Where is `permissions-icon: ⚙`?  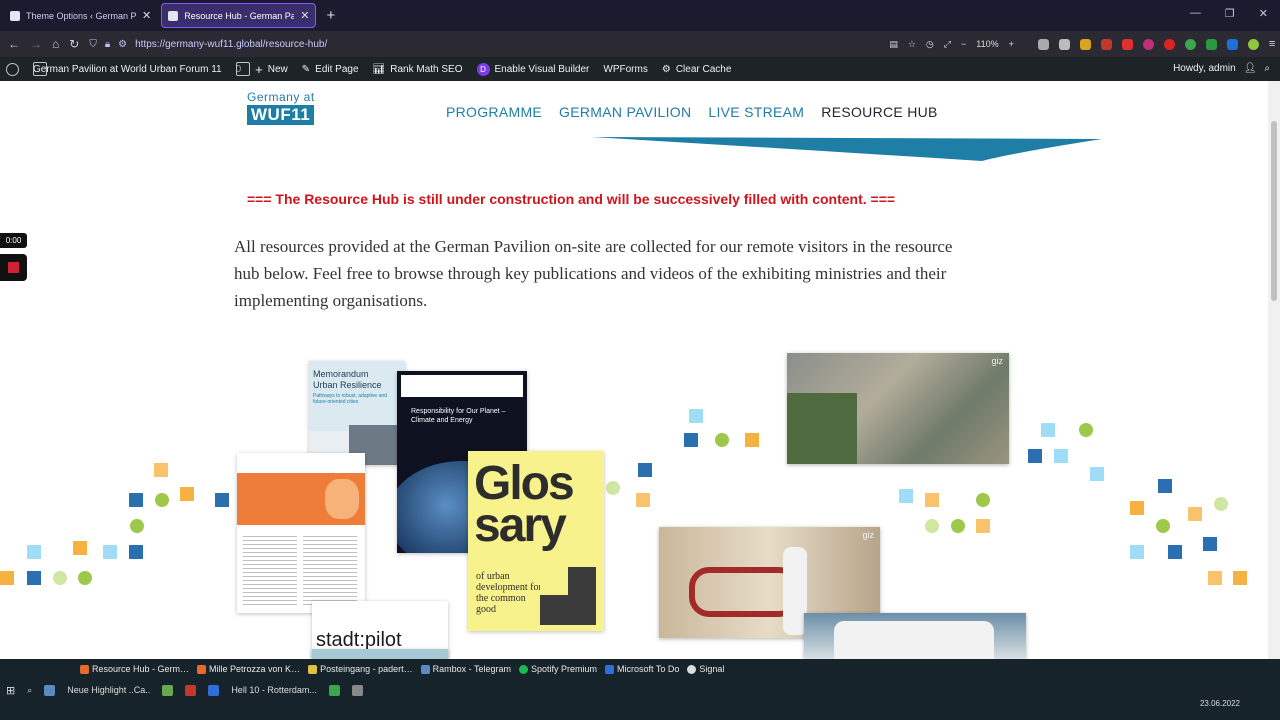 permissions-icon: ⚙ is located at coordinates (122, 44).